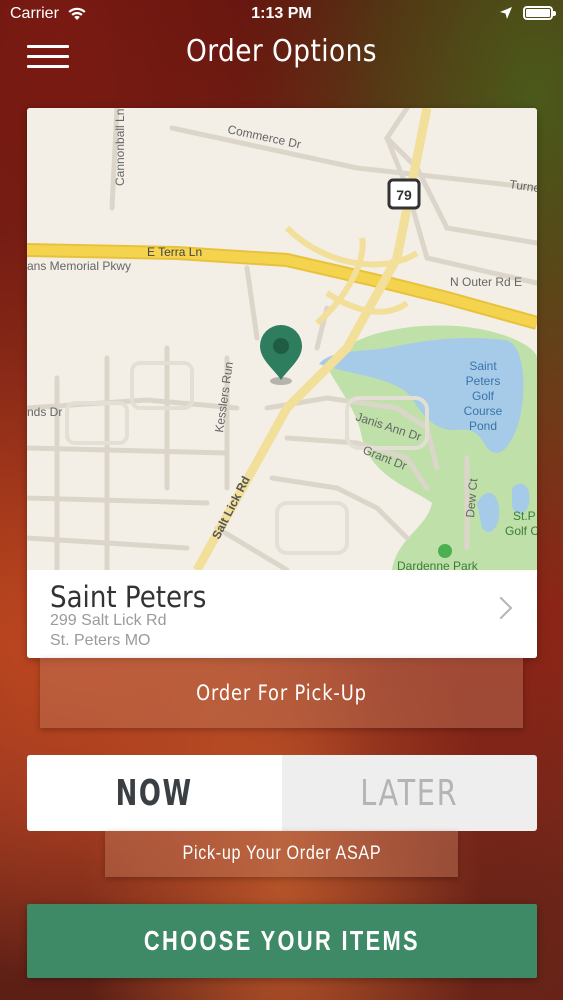 The image size is (563, 1000). Describe the element at coordinates (120, 147) in the screenshot. I see `map-label-cannonball: Cannonball Ln` at that location.